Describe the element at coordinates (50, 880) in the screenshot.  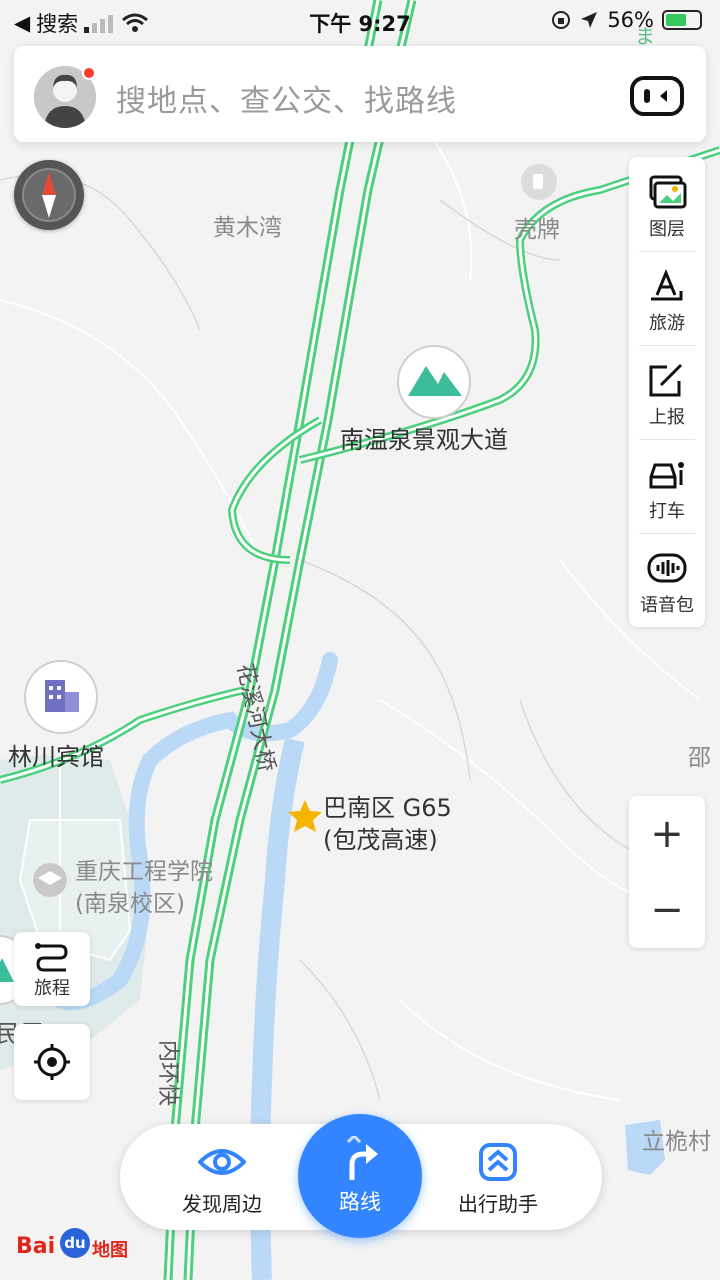
I see `college-marker` at that location.